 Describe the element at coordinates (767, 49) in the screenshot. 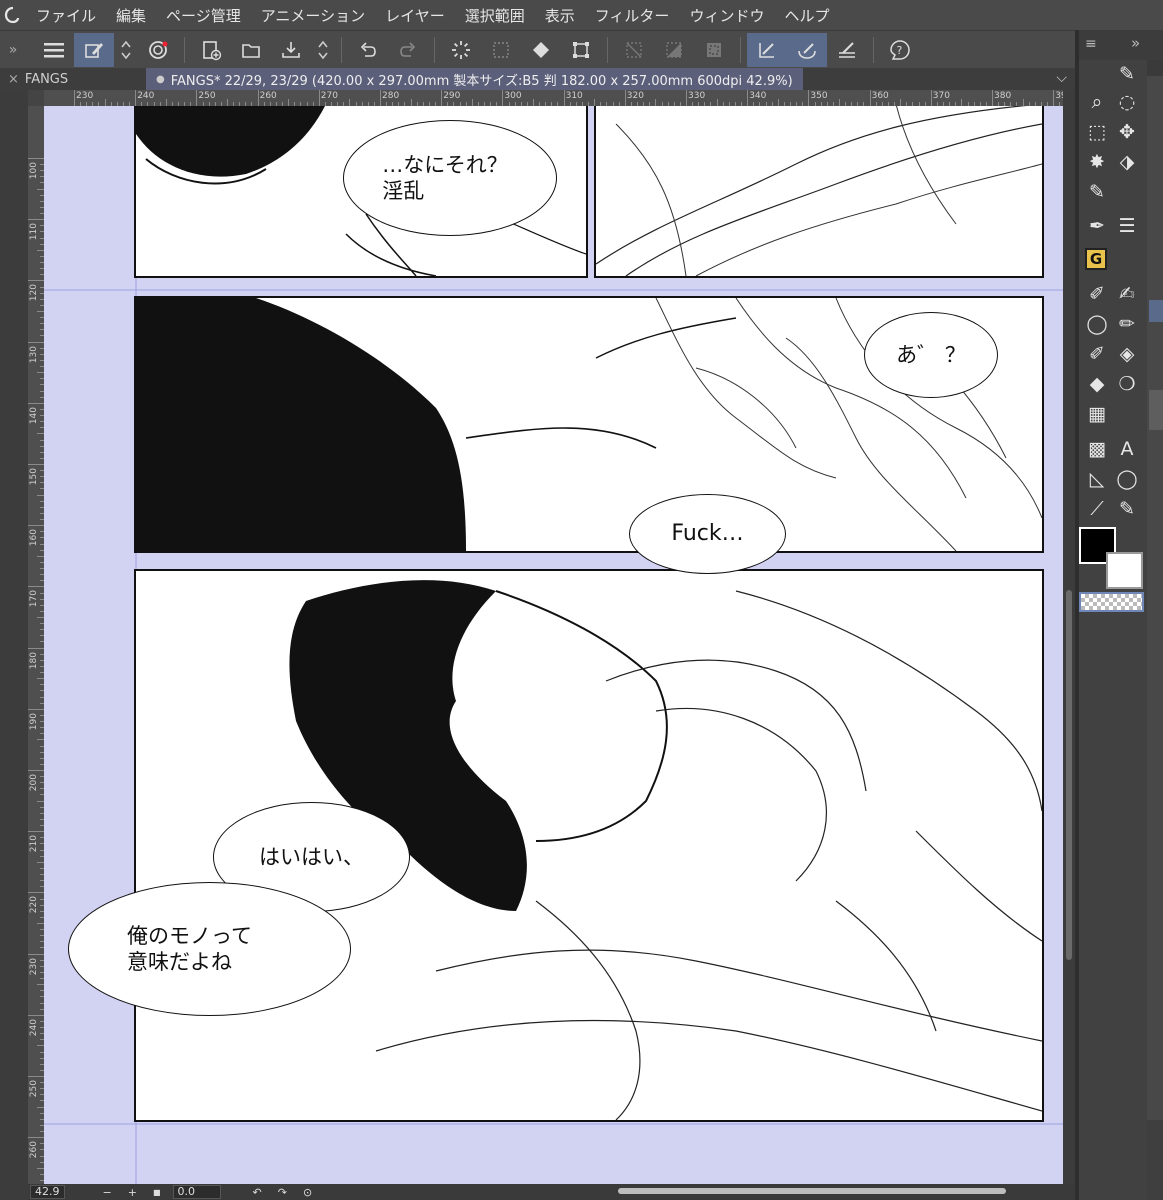

I see `snap-to-ruler-icon` at that location.